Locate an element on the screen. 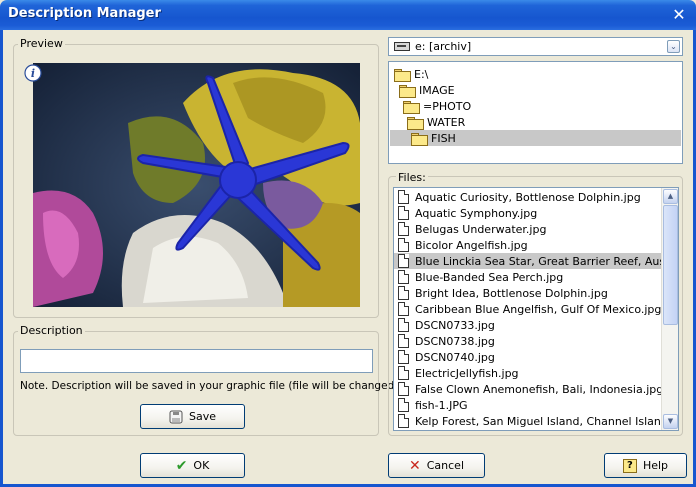 This screenshot has height=487, width=696. help-label: Help is located at coordinates (655, 465).